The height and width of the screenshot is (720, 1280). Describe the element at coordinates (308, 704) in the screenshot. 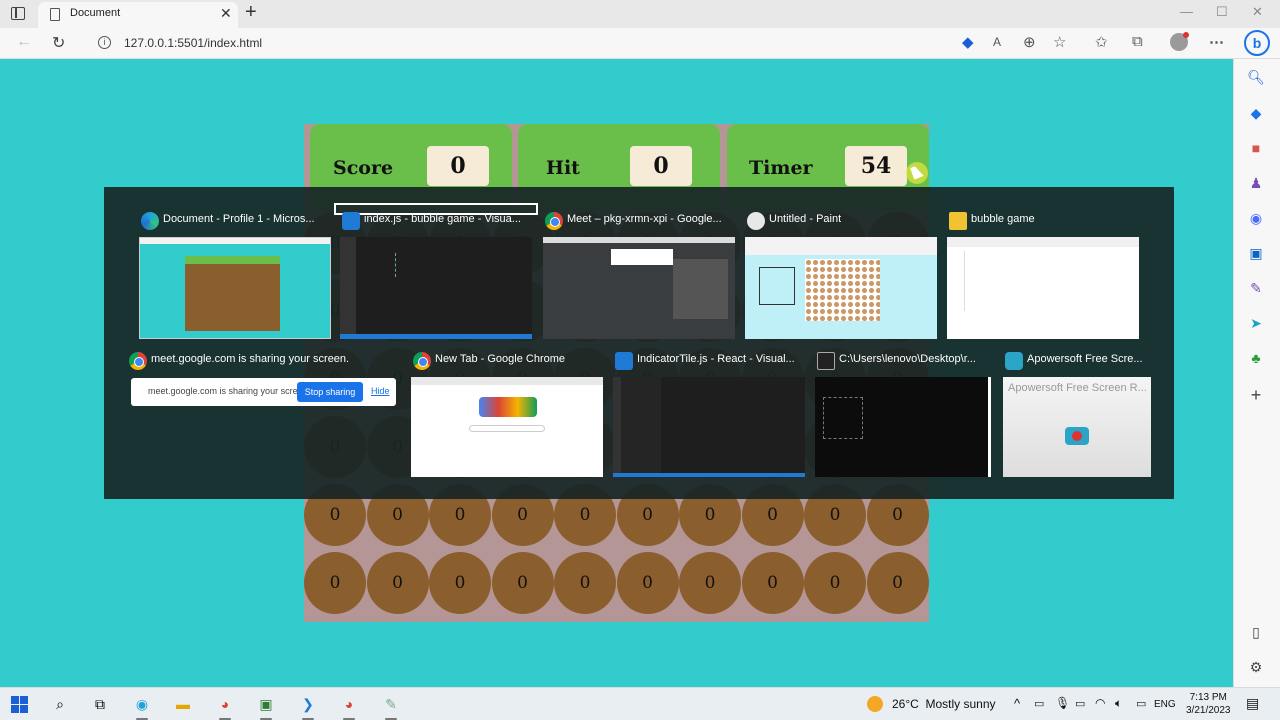

I see `vscode-icon: ❯` at that location.